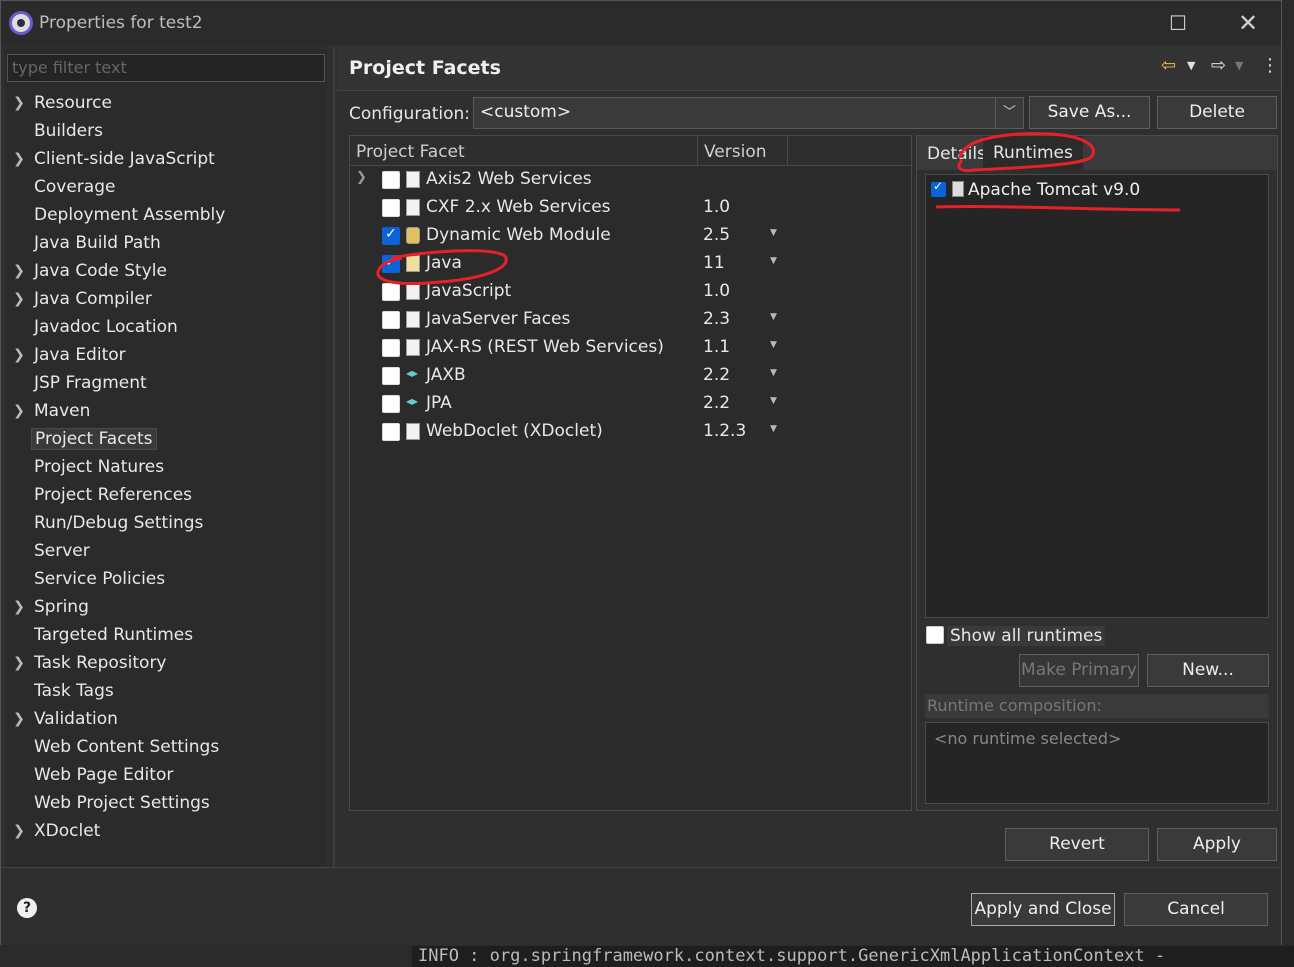 The height and width of the screenshot is (967, 1294). What do you see at coordinates (166, 635) in the screenshot?
I see `tree-item: Targeted Runtimes` at bounding box center [166, 635].